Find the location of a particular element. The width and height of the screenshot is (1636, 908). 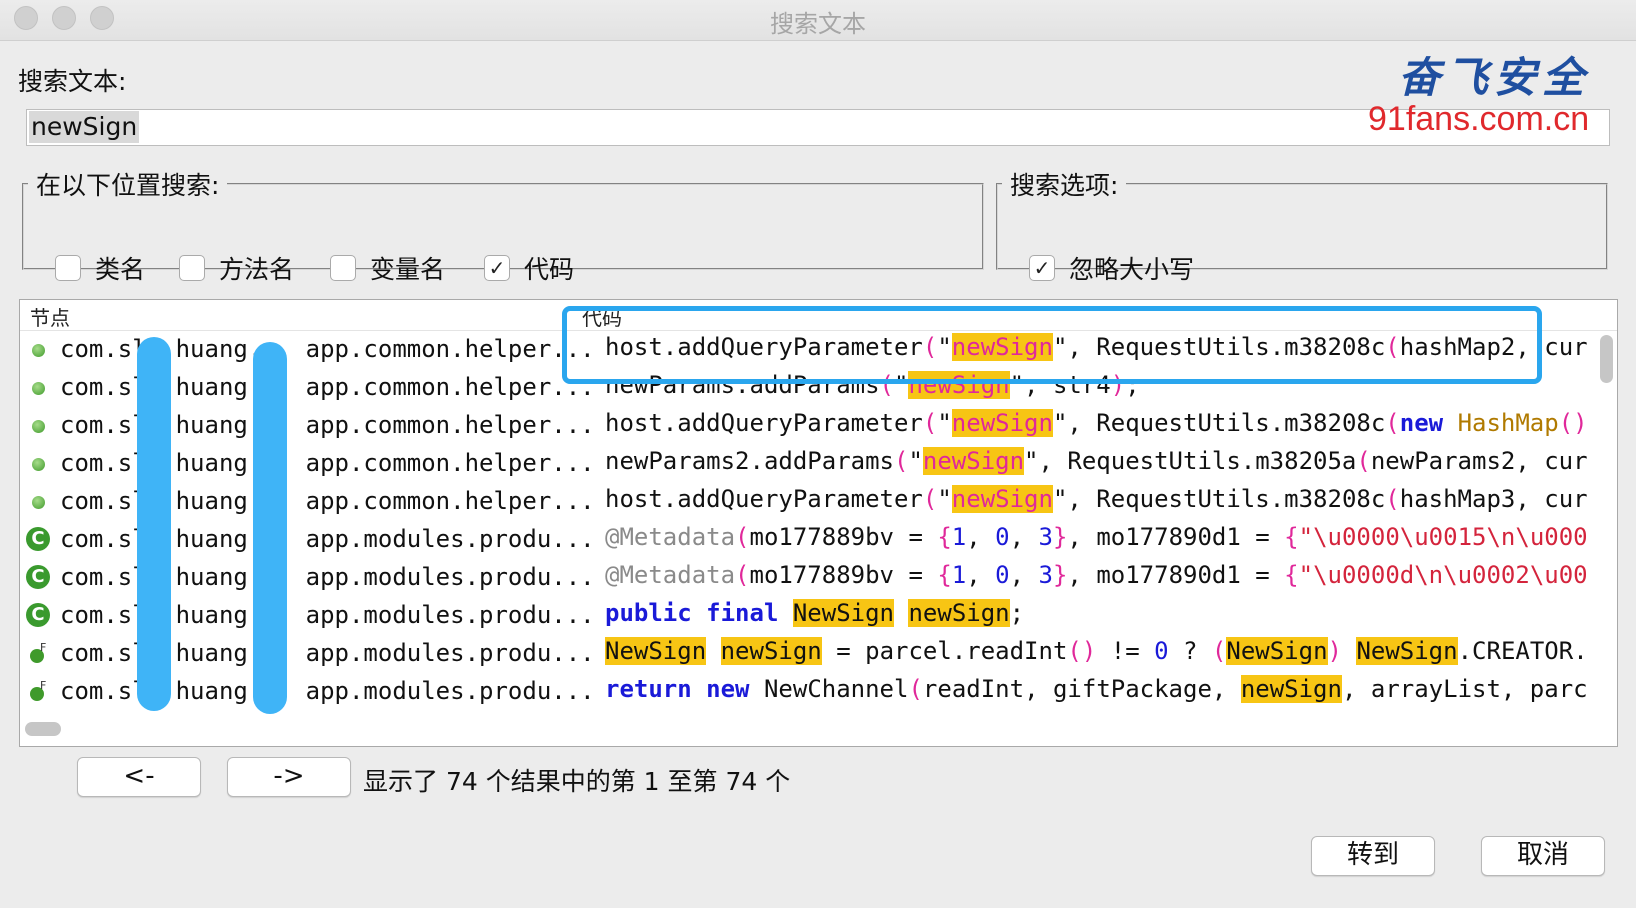

search-options-group: 搜索选项: ✓ 忽略大小写 is located at coordinates (1302, 225).